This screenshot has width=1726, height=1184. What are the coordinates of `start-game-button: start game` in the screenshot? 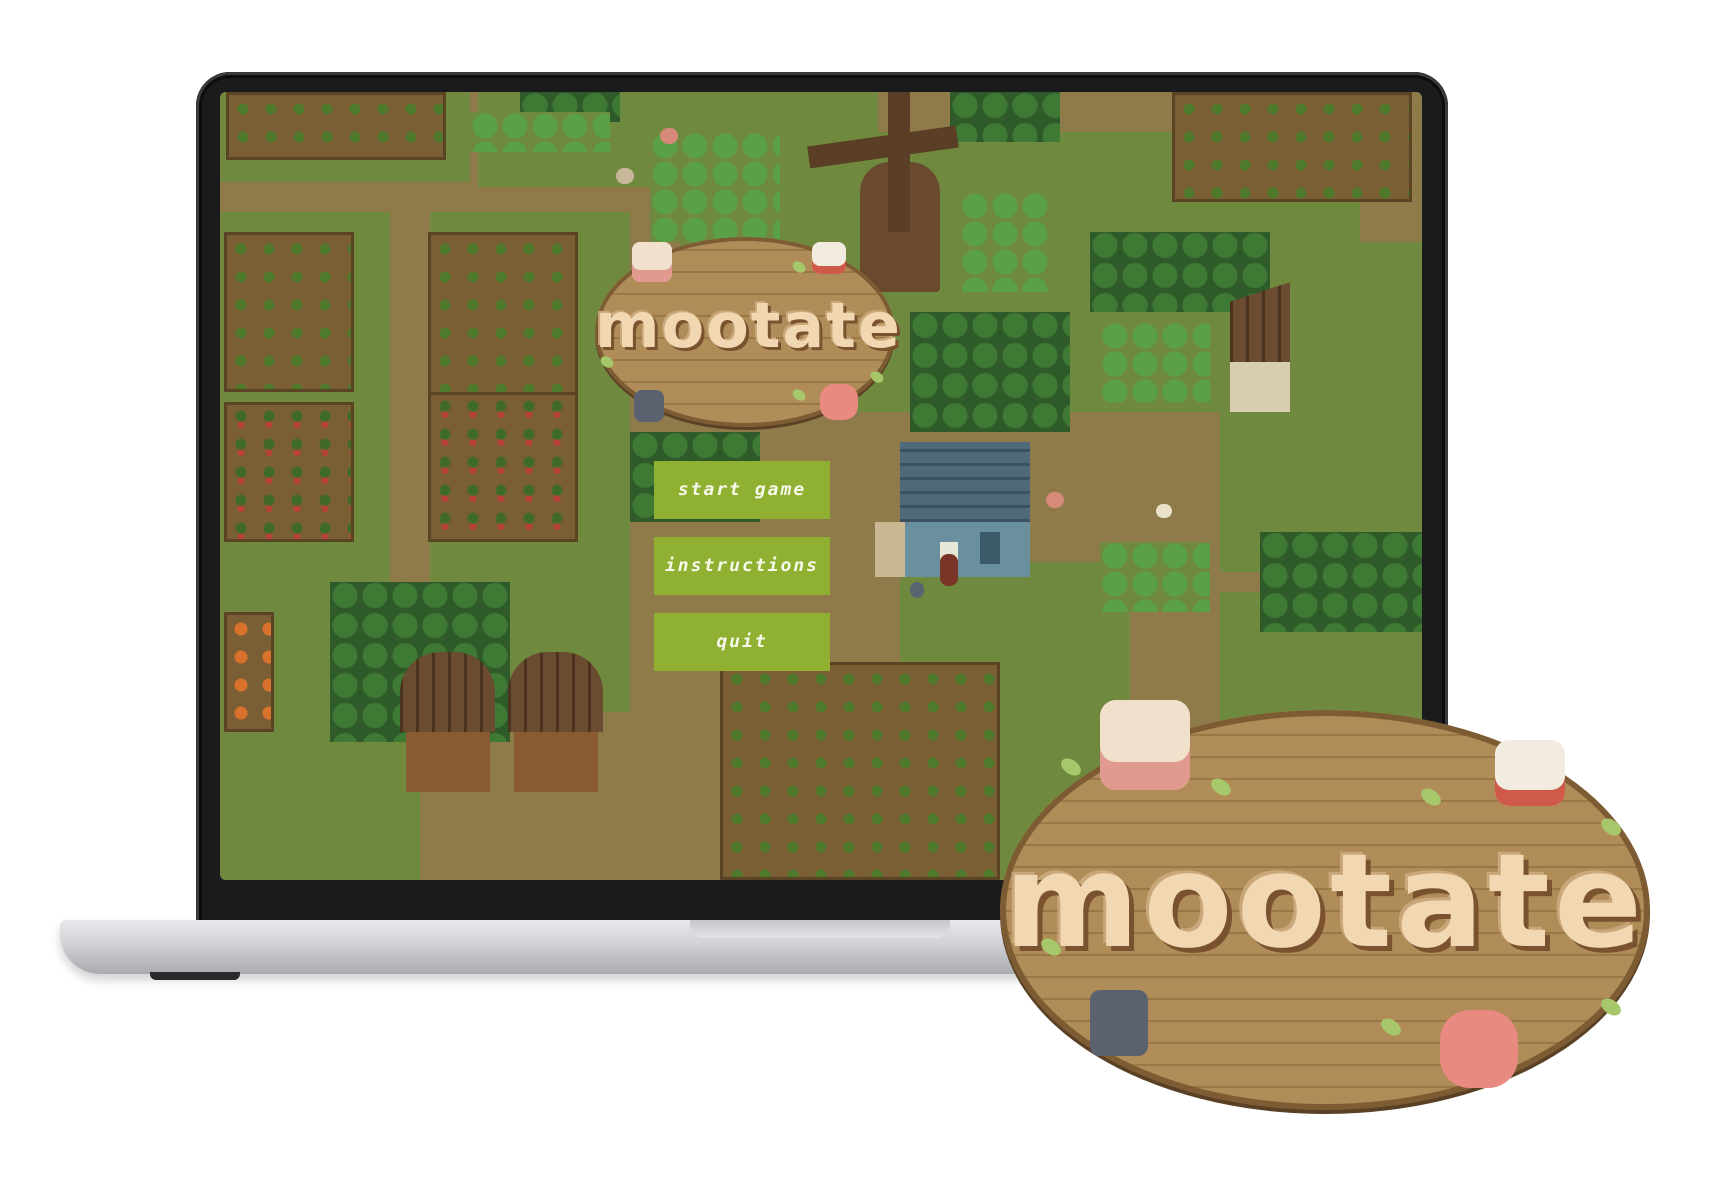 It's located at (742, 490).